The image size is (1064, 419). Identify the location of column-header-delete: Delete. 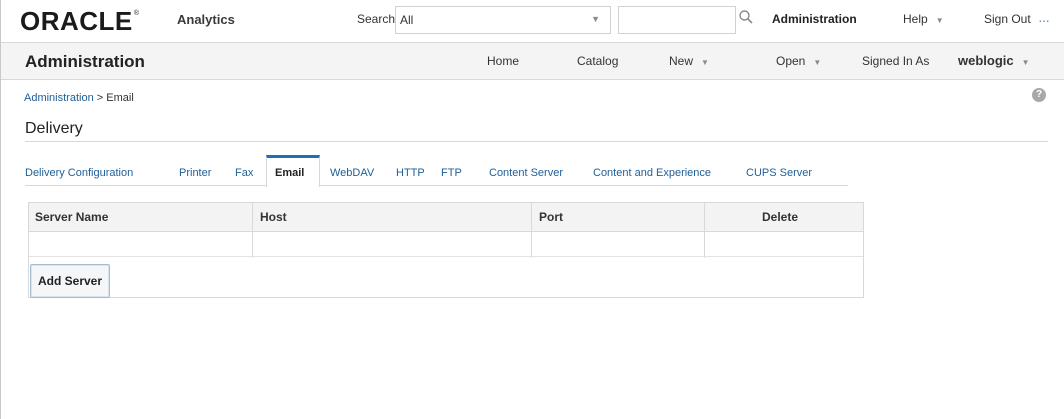
(780, 217).